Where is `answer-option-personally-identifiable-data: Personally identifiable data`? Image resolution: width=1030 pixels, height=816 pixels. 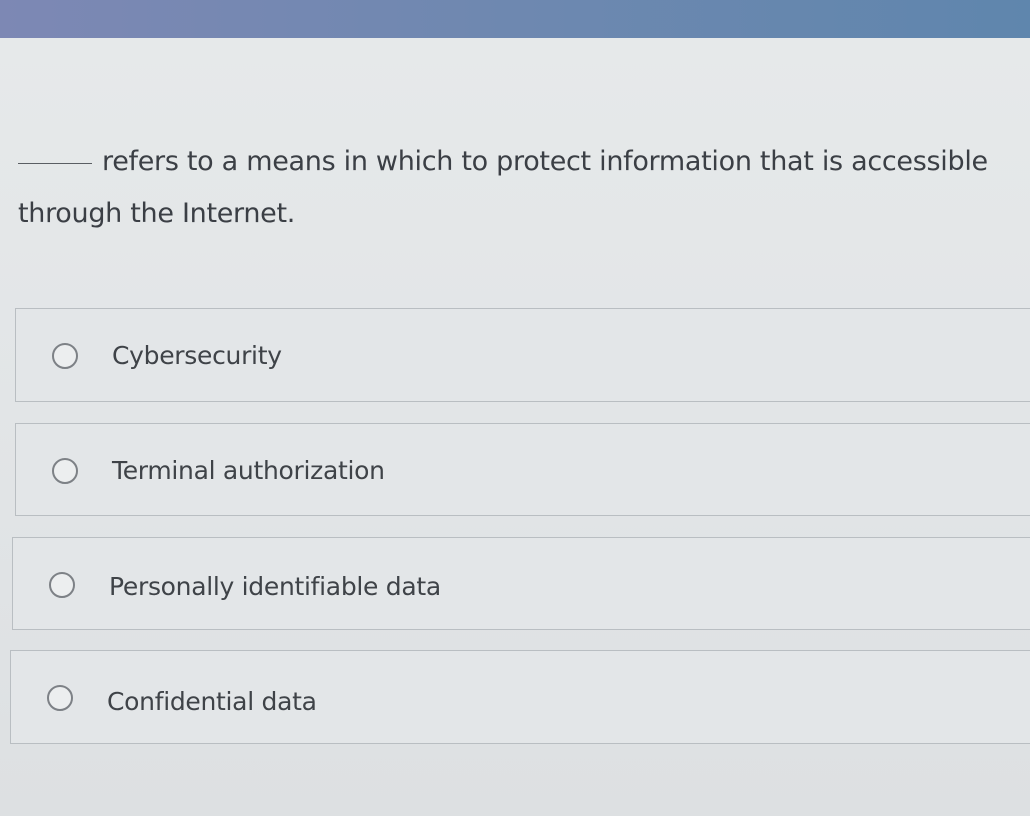 answer-option-personally-identifiable-data: Personally identifiable data is located at coordinates (521, 583).